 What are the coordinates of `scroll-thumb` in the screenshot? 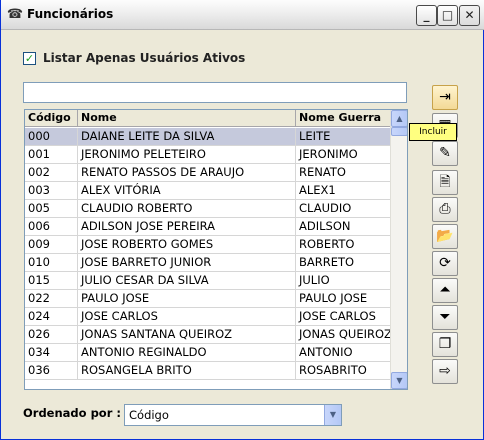 It's located at (399, 131).